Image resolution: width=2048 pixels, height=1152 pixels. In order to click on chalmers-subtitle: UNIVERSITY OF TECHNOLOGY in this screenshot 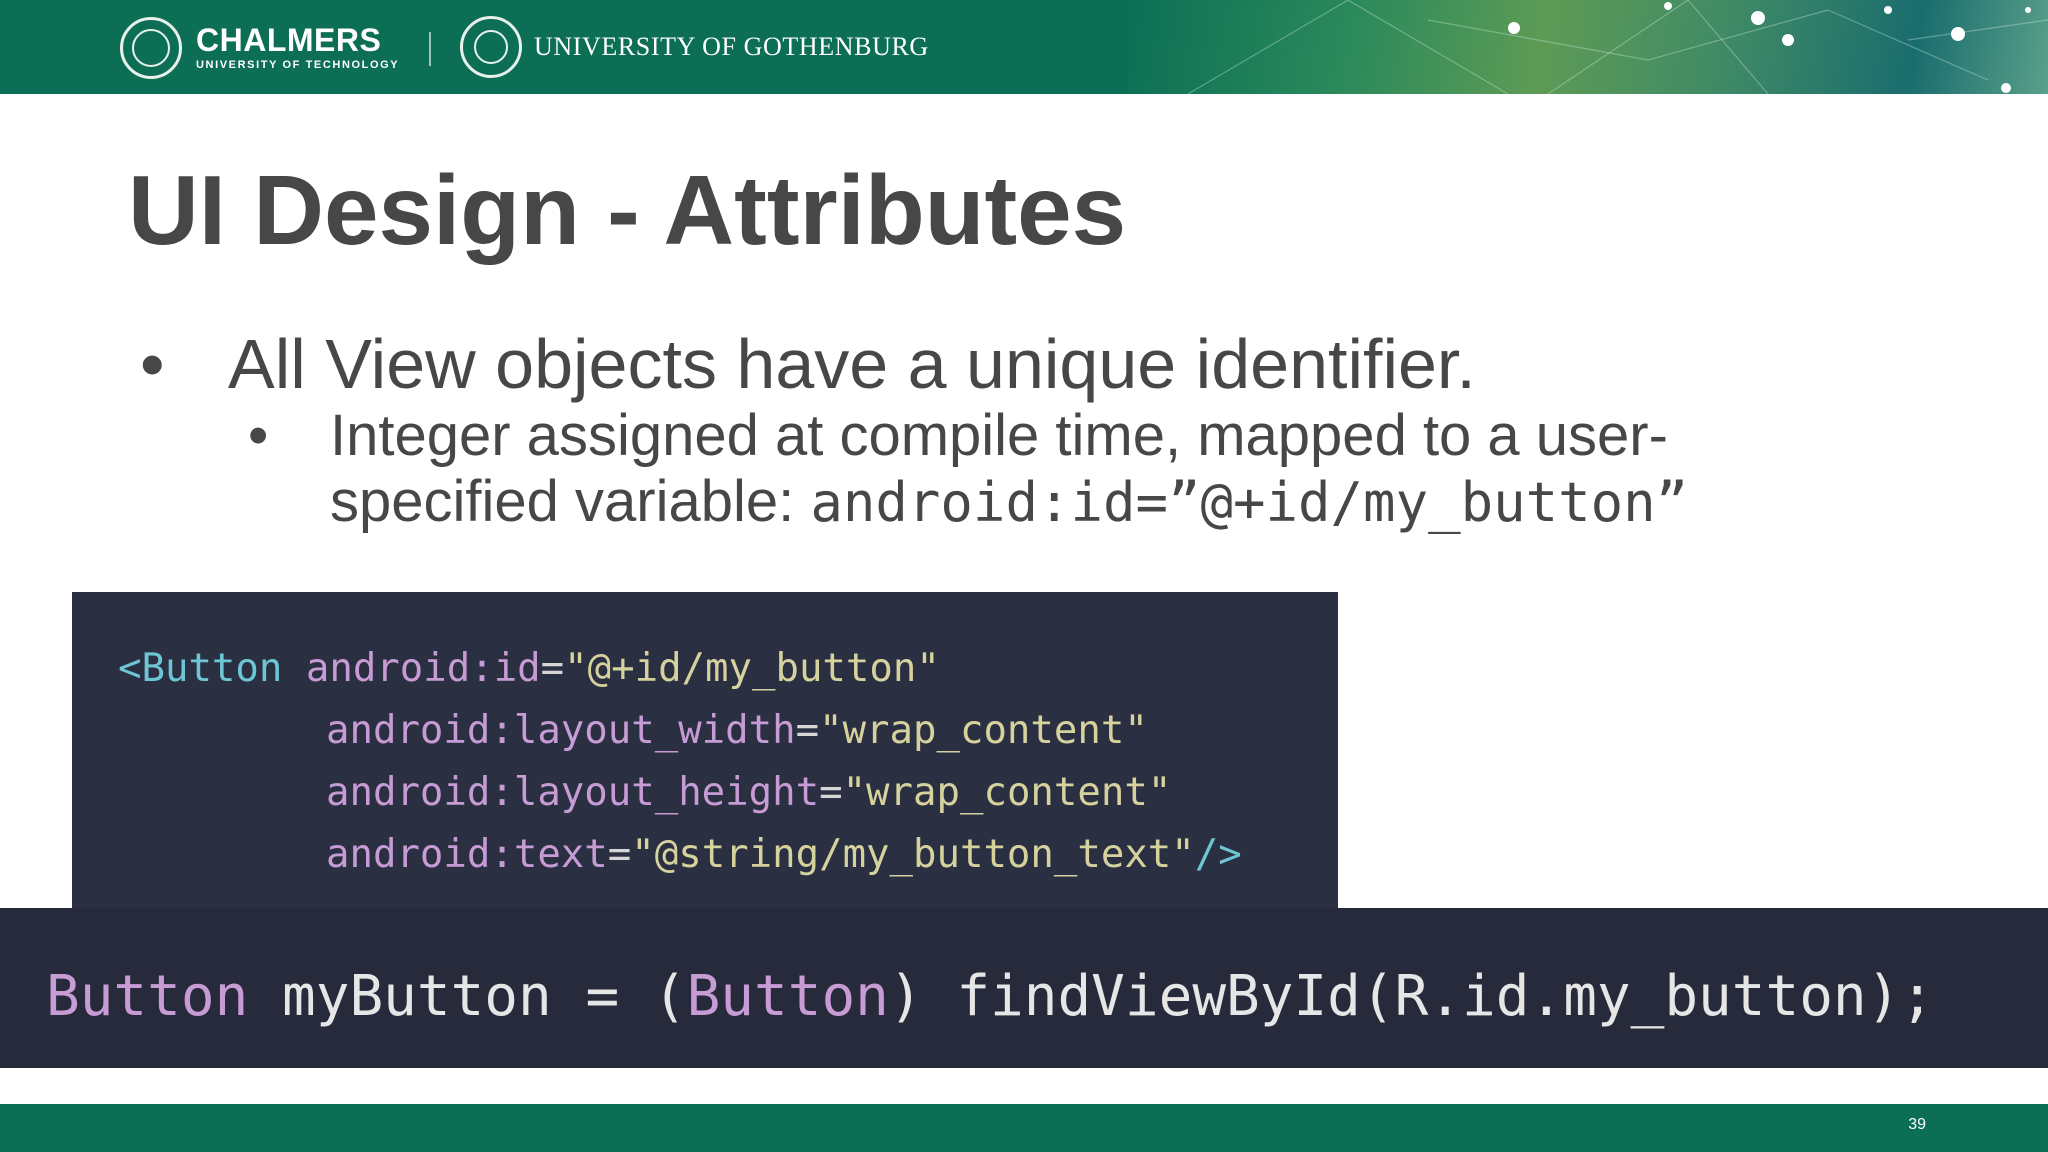, I will do `click(298, 65)`.